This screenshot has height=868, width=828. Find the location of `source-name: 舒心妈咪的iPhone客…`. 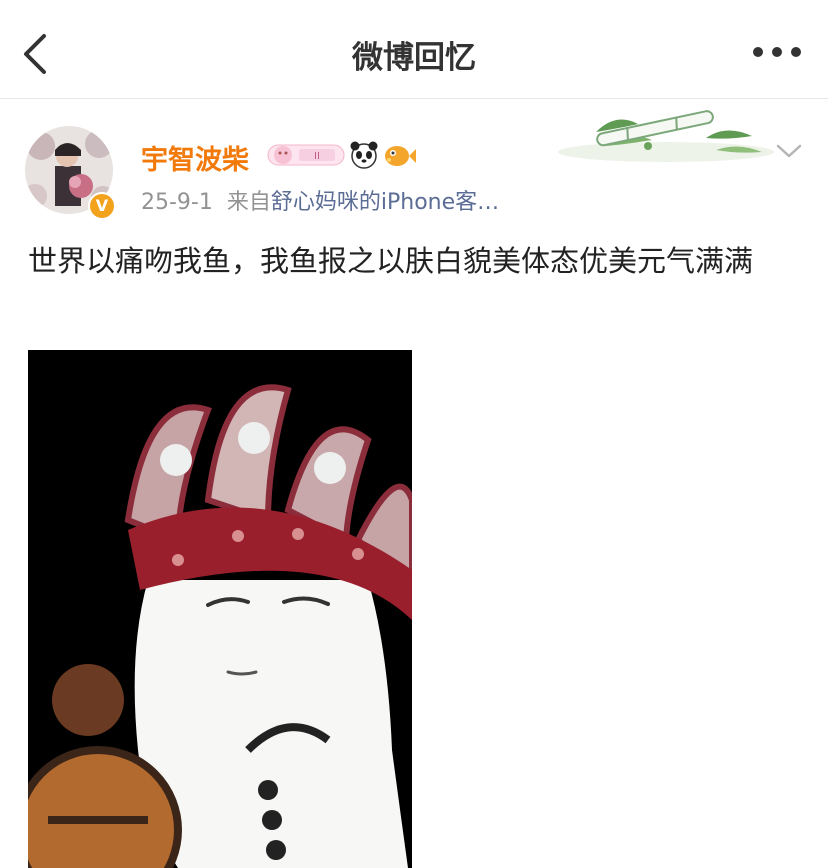

source-name: 舒心妈咪的iPhone客… is located at coordinates (385, 202).